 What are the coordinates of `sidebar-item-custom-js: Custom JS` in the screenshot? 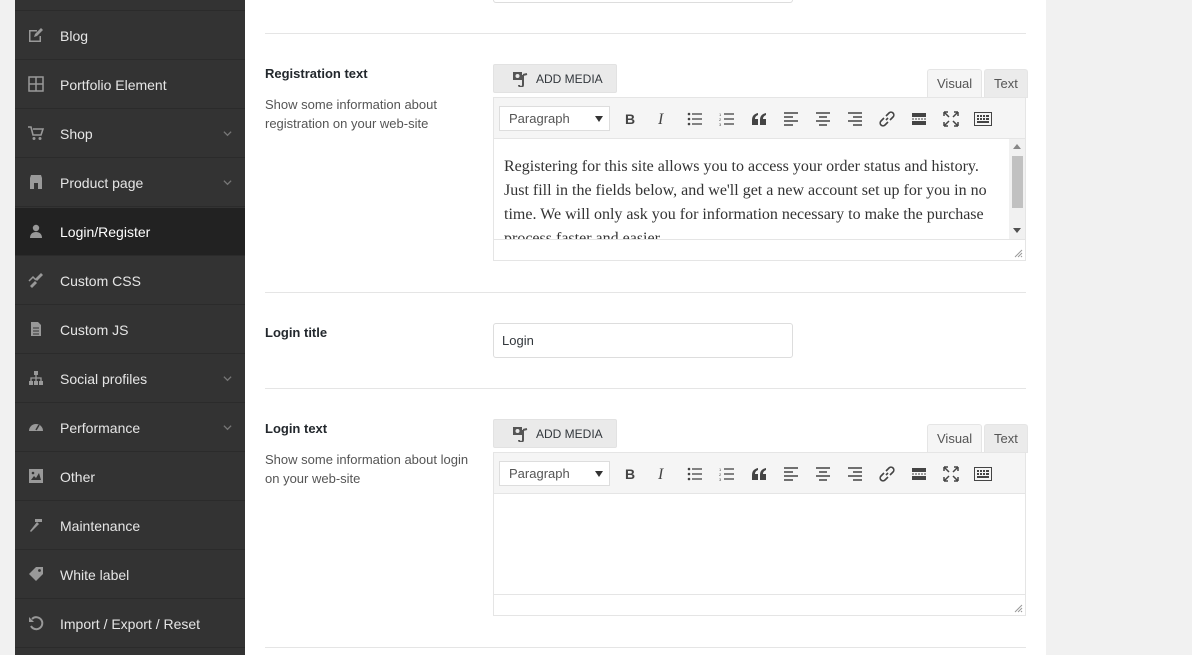 It's located at (130, 330).